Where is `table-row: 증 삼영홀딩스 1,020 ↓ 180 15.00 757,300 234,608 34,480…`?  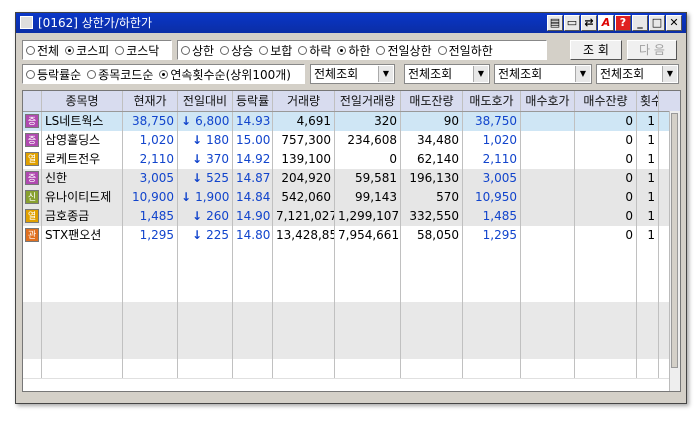
table-row: 증 삼영홀딩스 1,020 ↓ 180 15.00 757,300 234,608 34,480… is located at coordinates (346, 141).